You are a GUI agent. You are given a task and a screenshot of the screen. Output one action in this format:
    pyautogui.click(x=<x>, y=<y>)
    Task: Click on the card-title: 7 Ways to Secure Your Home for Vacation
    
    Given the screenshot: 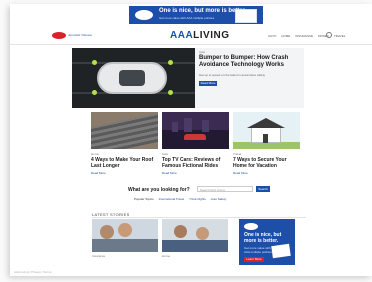 What is the action you would take?
    pyautogui.click(x=266, y=163)
    